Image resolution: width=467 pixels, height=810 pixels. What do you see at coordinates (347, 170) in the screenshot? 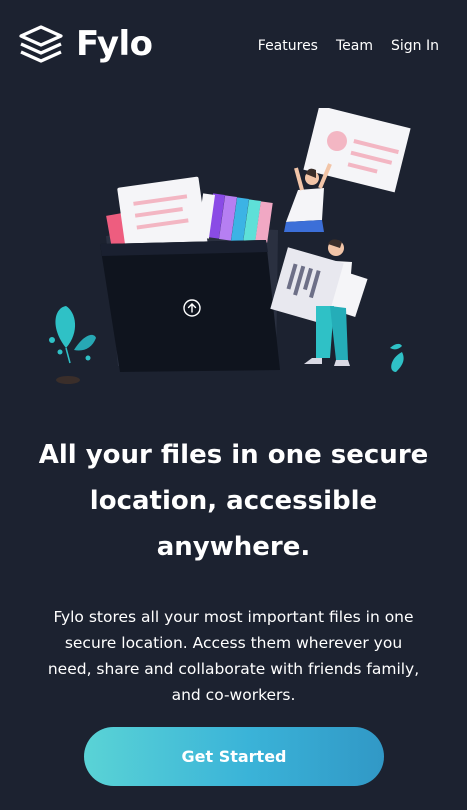
I see `person-top-figure` at bounding box center [347, 170].